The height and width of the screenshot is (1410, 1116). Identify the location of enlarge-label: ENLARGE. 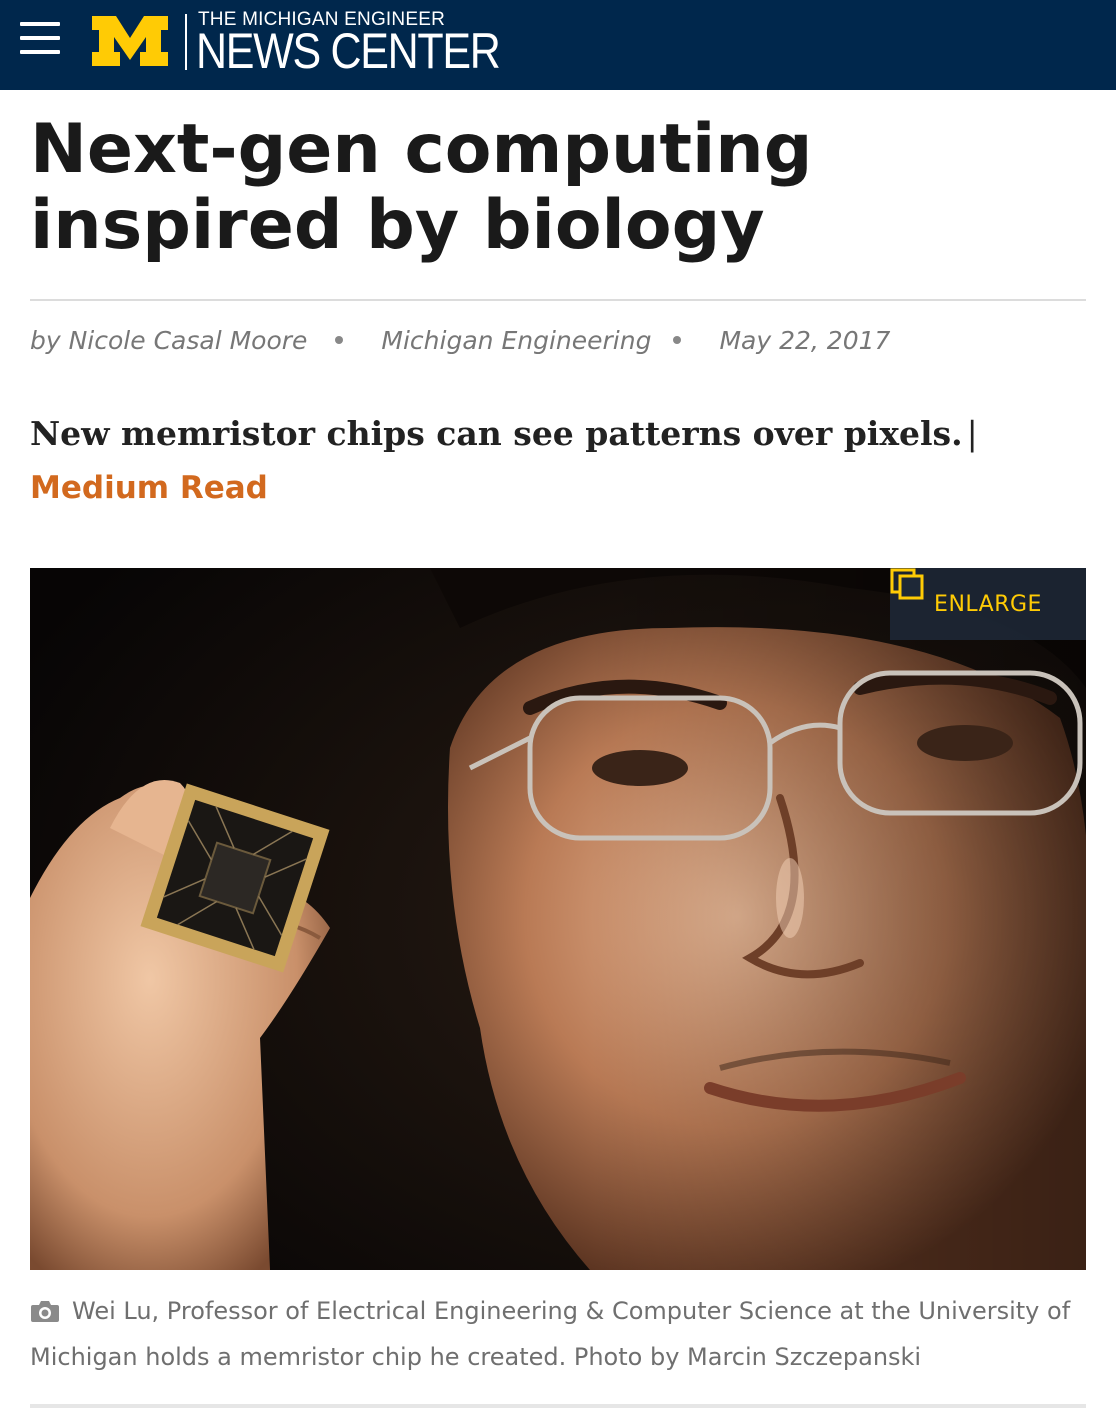
(988, 604).